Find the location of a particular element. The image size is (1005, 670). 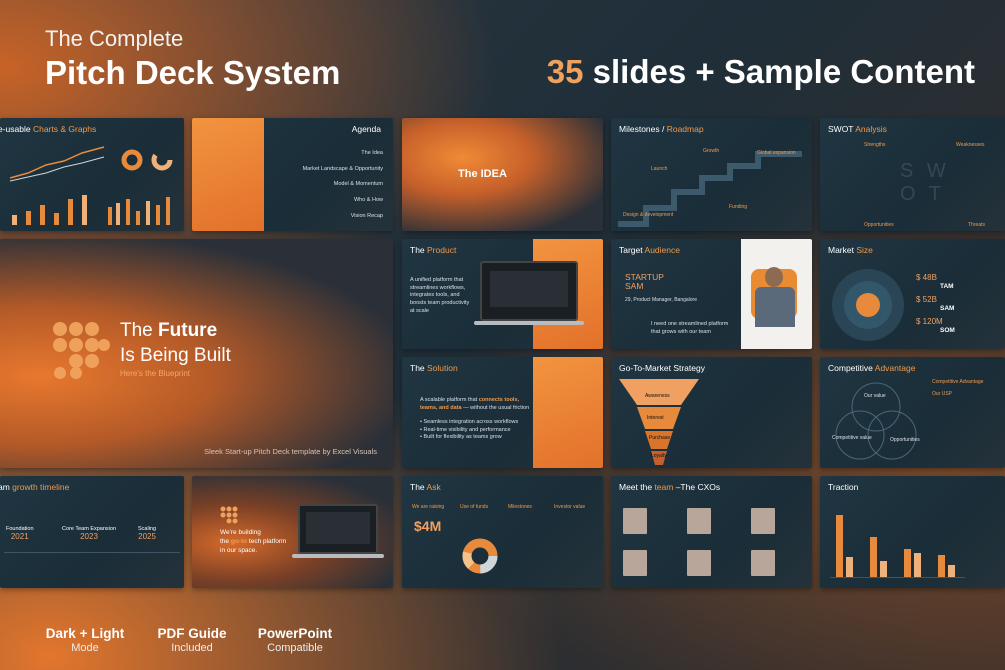

slide-title-accent: IDEA is located at coordinates (493, 174).